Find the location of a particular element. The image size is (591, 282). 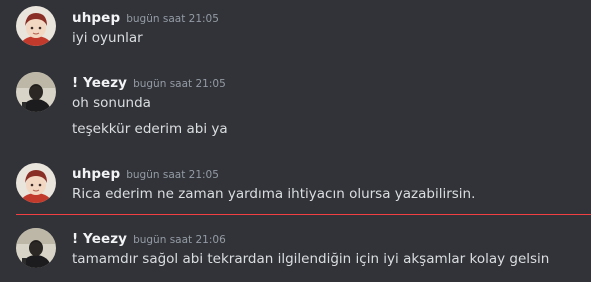

message-header: ! Yeezy bugün saat 21:06 is located at coordinates (149, 238).